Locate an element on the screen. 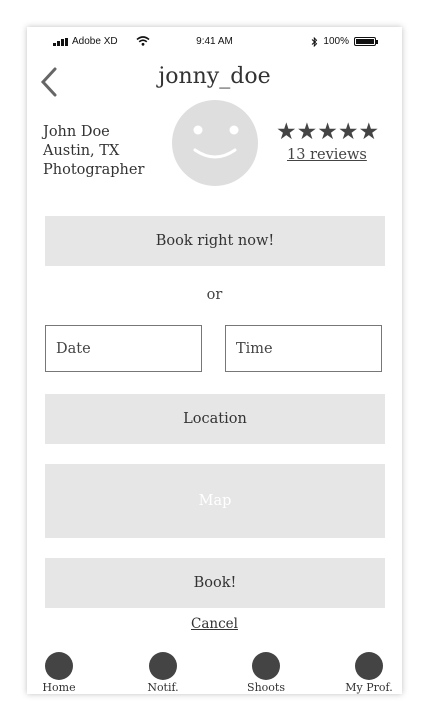 This screenshot has width=429, height=721. book-button: Book! is located at coordinates (215, 583).